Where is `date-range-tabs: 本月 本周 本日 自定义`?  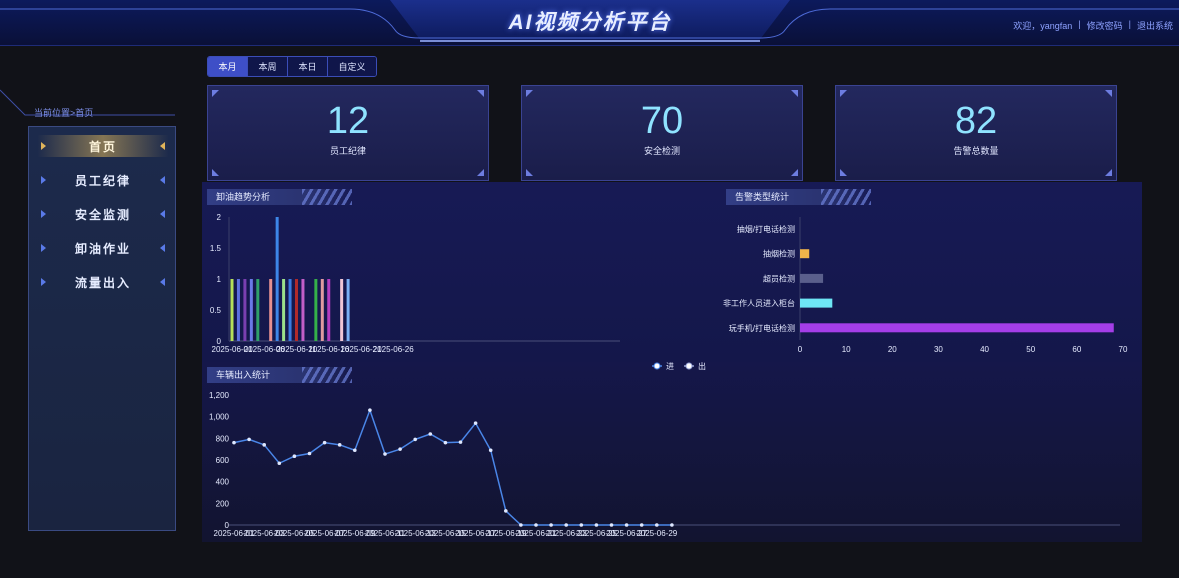
date-range-tabs: 本月 本周 本日 自定义 is located at coordinates (292, 66).